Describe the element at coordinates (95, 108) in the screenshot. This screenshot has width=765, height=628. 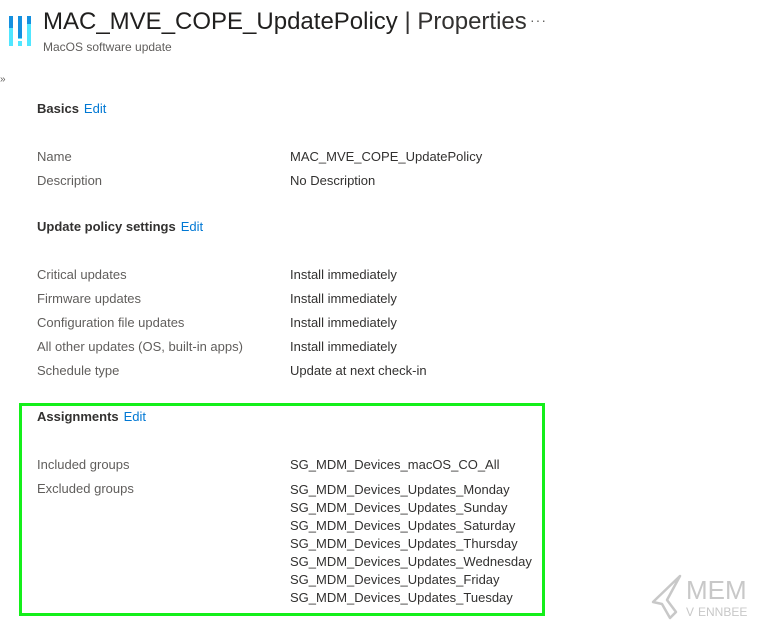
I see `basics-edit-link: Edit` at that location.